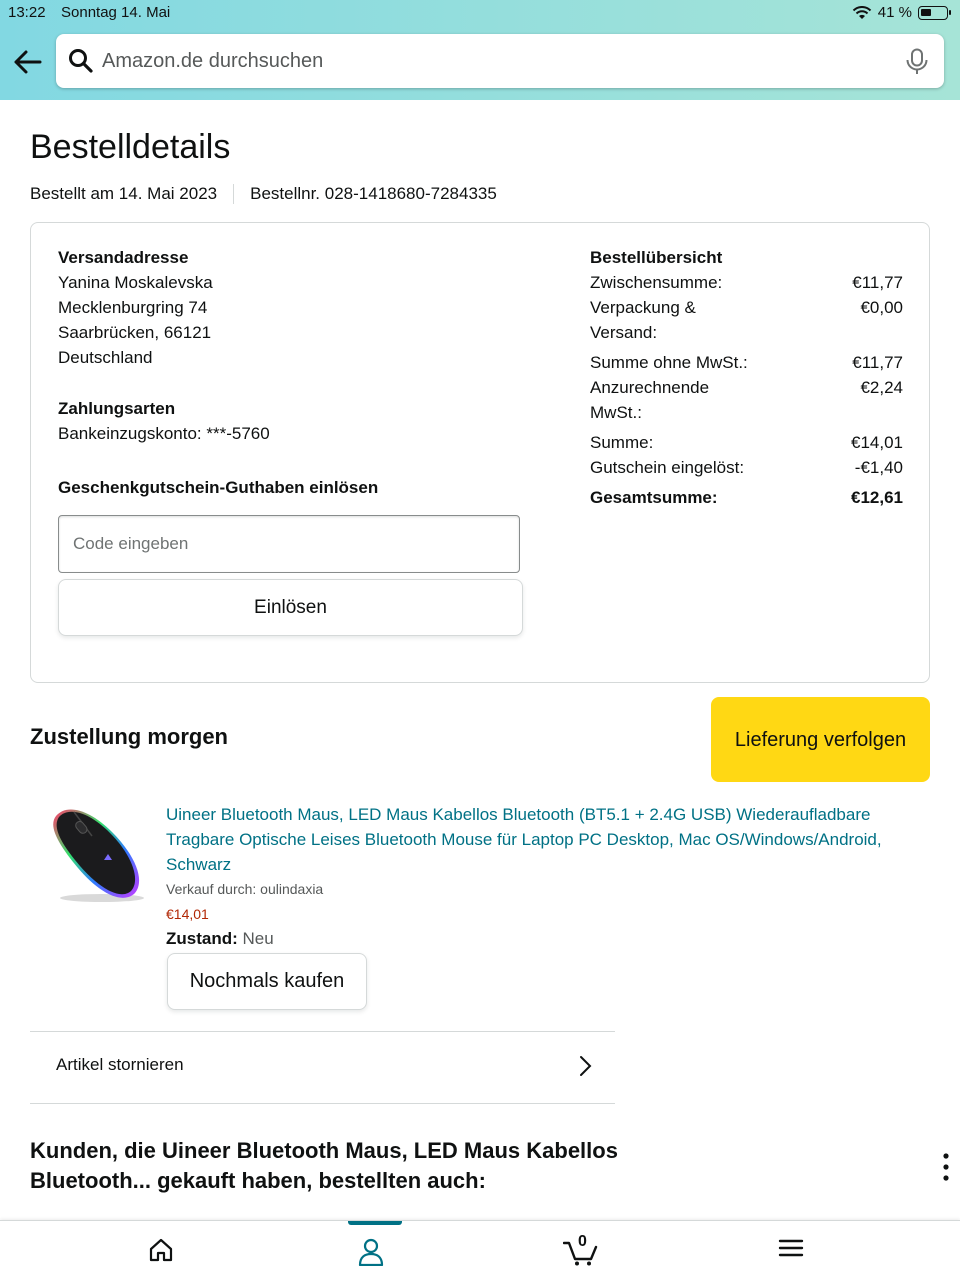 The width and height of the screenshot is (960, 1280). Describe the element at coordinates (656, 257) in the screenshot. I see `summary-heading: Bestellübersicht` at that location.